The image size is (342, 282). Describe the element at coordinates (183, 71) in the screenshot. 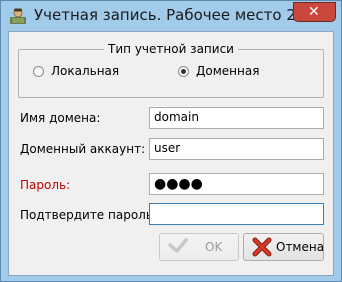

I see `radio-domain-indicator` at that location.